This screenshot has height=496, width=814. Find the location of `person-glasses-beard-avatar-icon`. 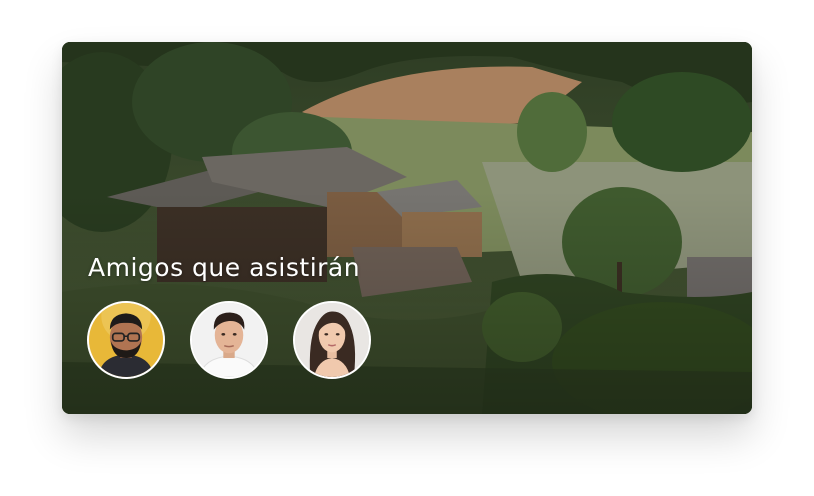

person-glasses-beard-avatar-icon is located at coordinates (126, 340).